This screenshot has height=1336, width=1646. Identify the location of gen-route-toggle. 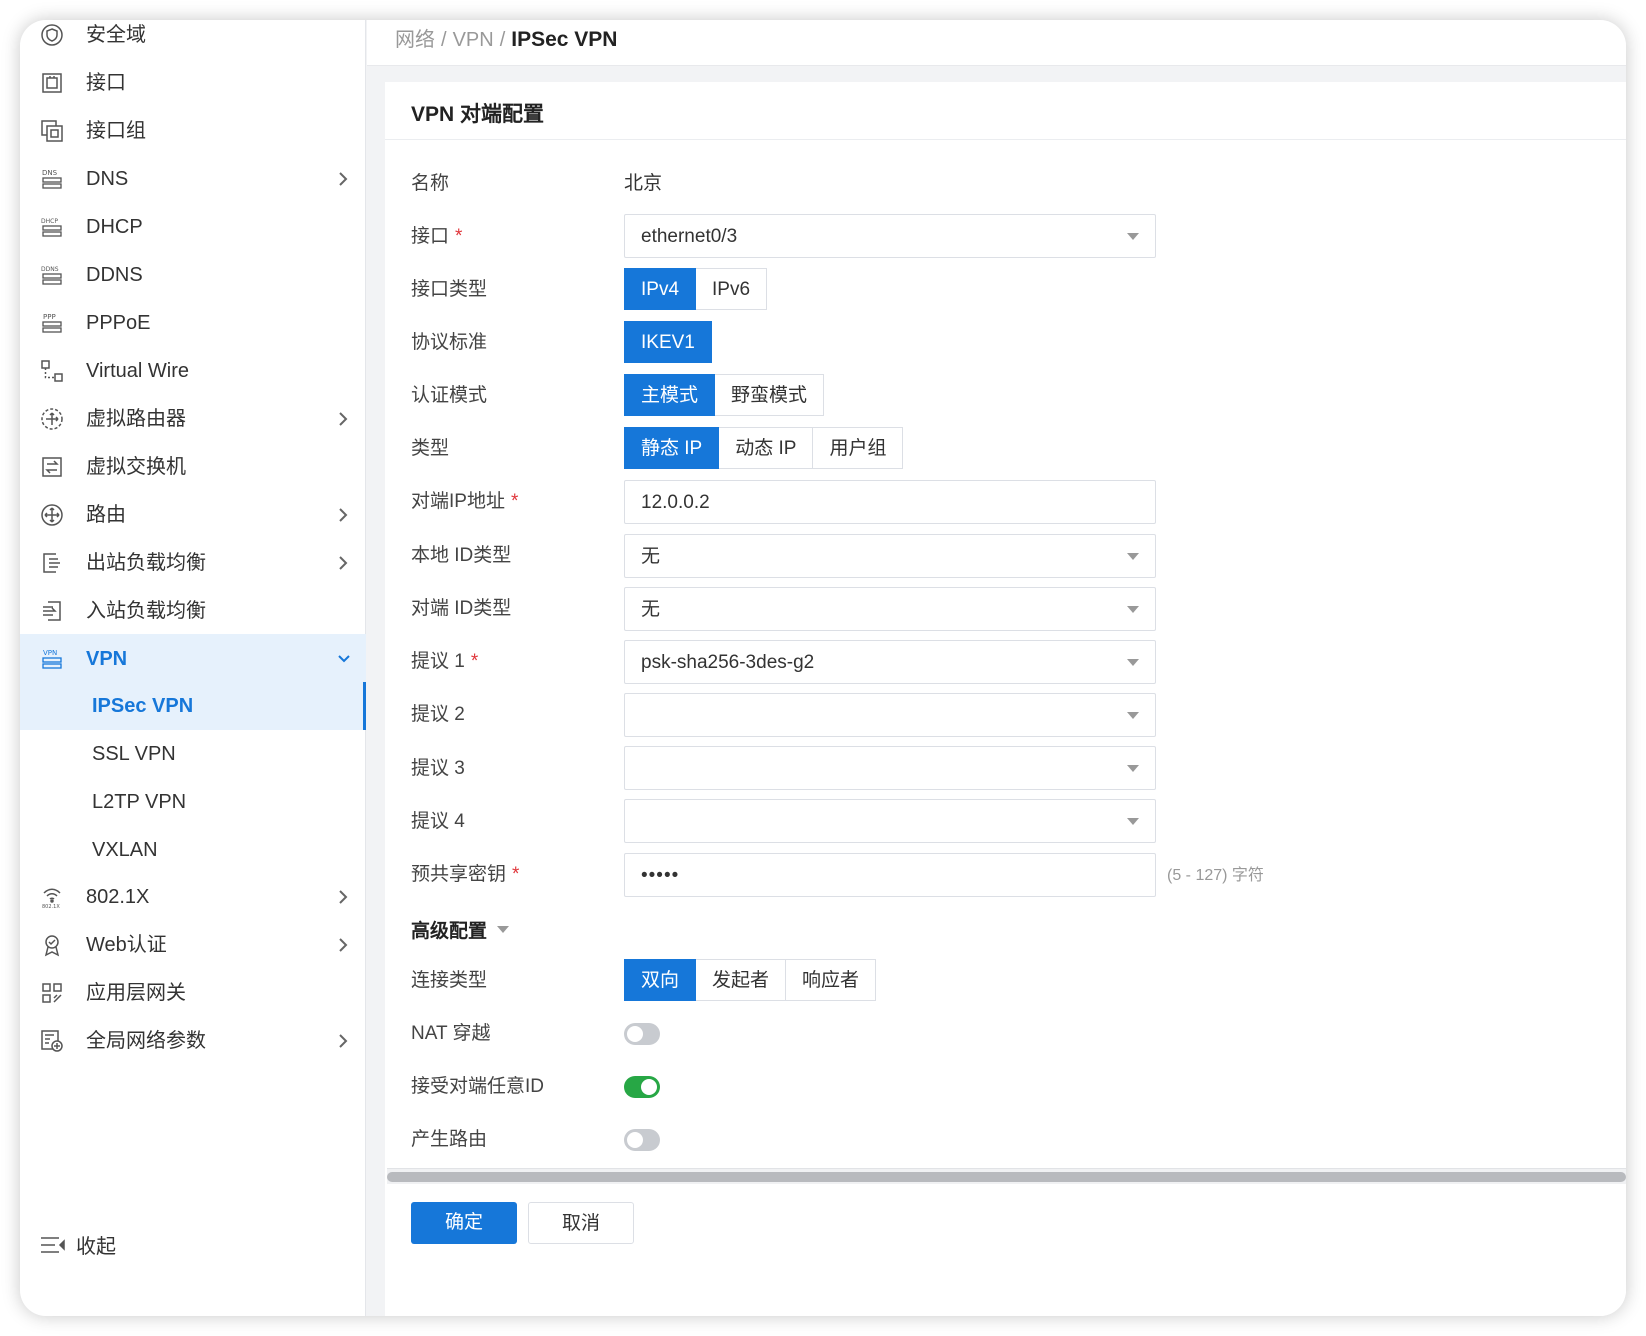
(642, 1140).